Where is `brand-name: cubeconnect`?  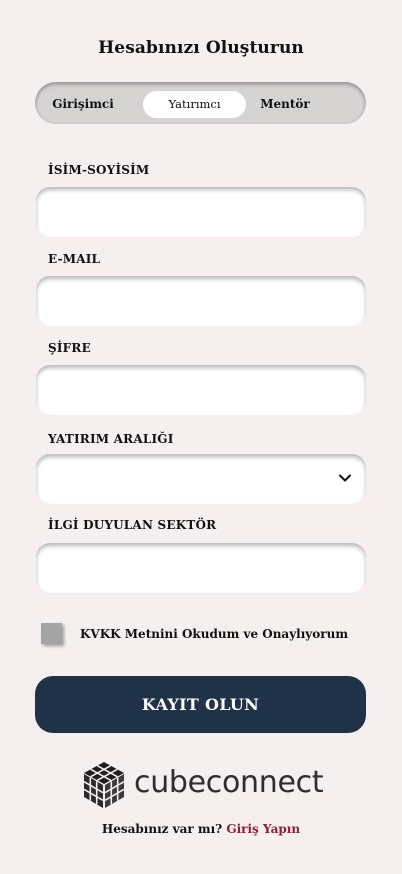 brand-name: cubeconnect is located at coordinates (229, 782).